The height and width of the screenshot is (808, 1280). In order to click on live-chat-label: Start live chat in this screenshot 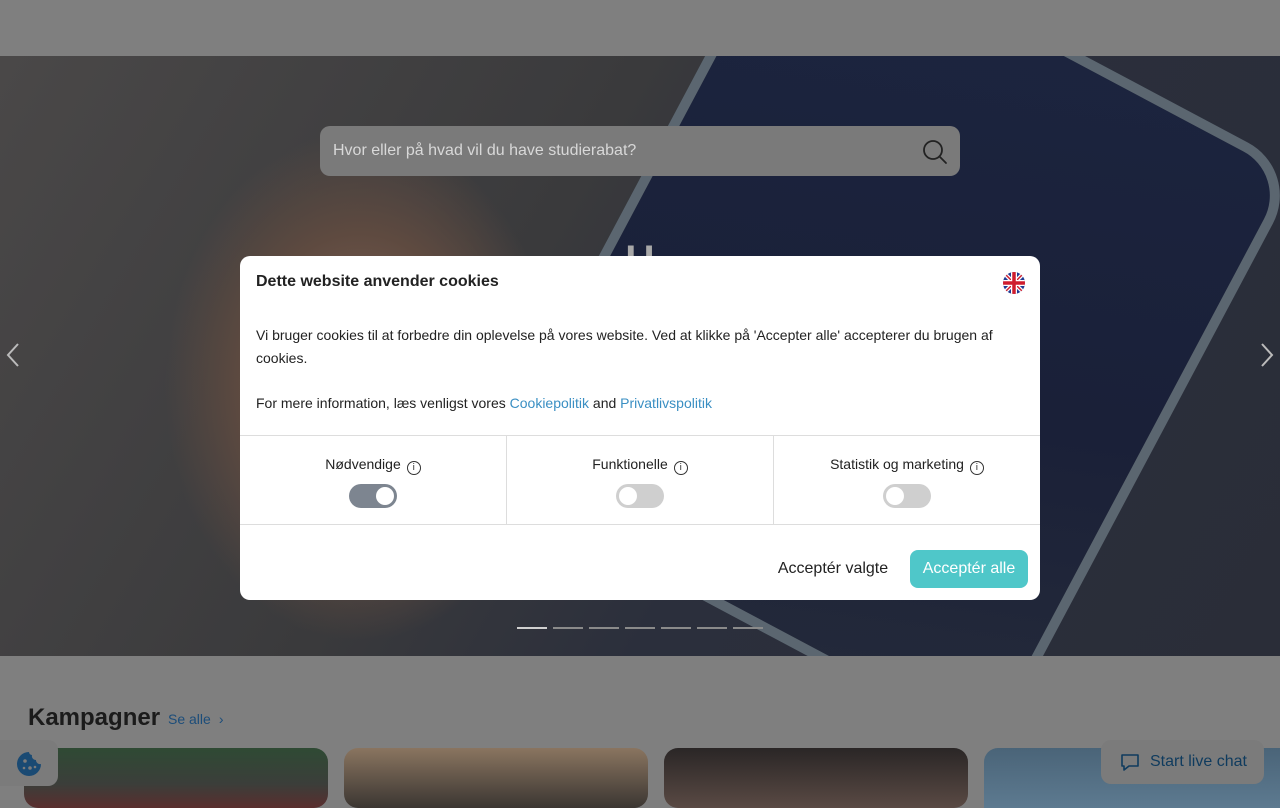, I will do `click(1198, 761)`.